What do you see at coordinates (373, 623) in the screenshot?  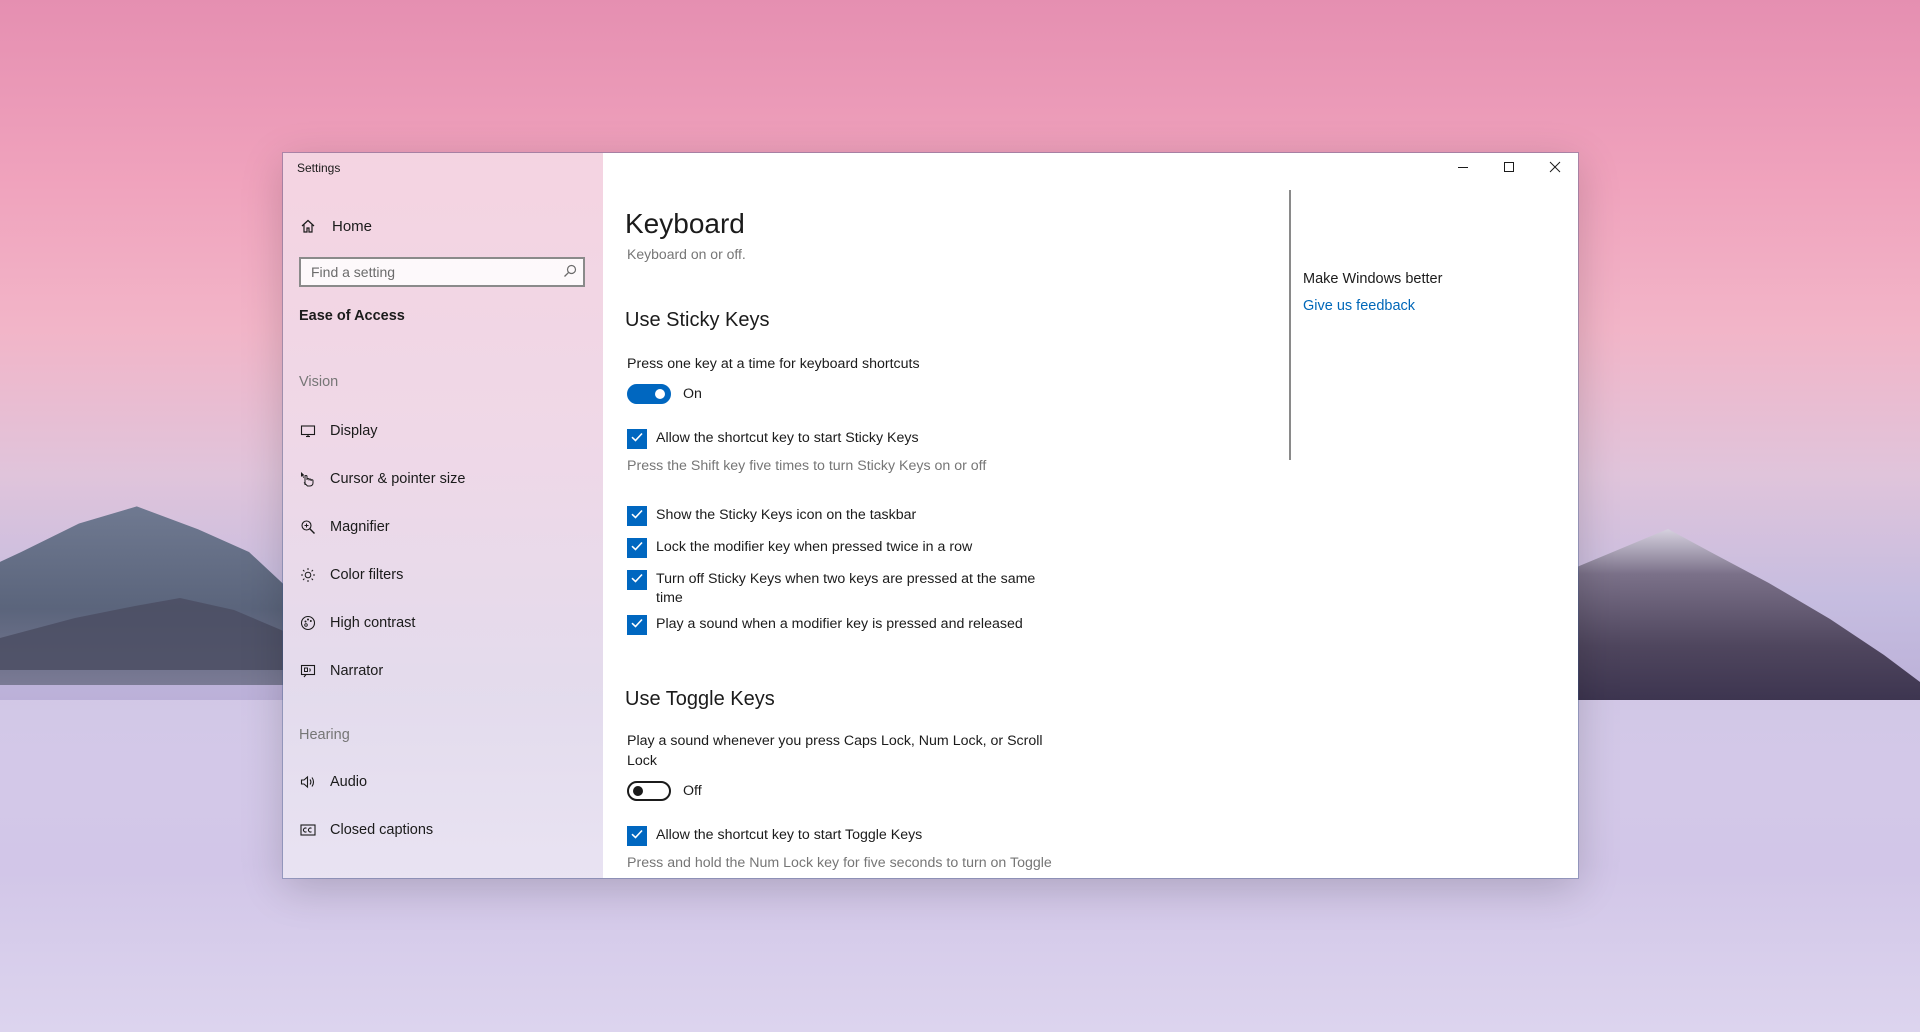 I see `sidebar-item-label: High contrast` at bounding box center [373, 623].